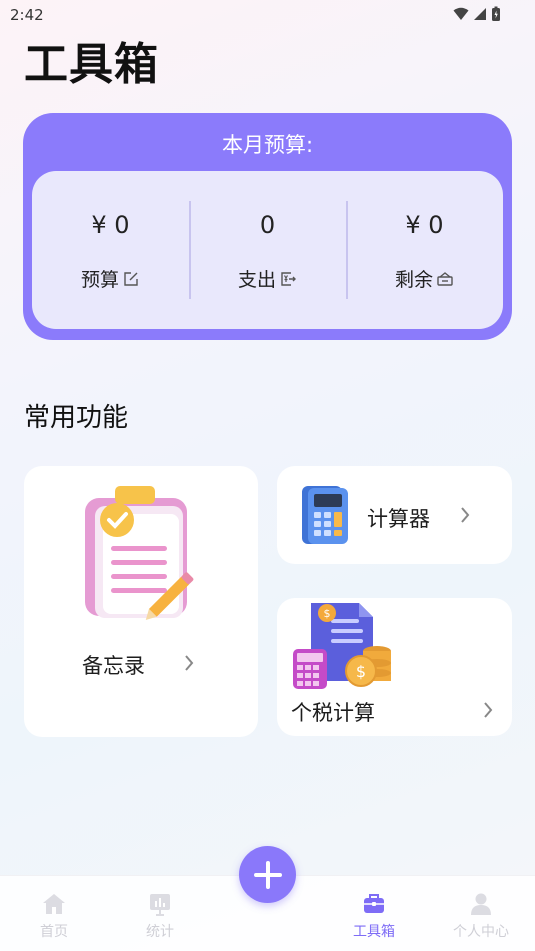  I want to click on expense-amount-label: 支出, so click(256, 280).